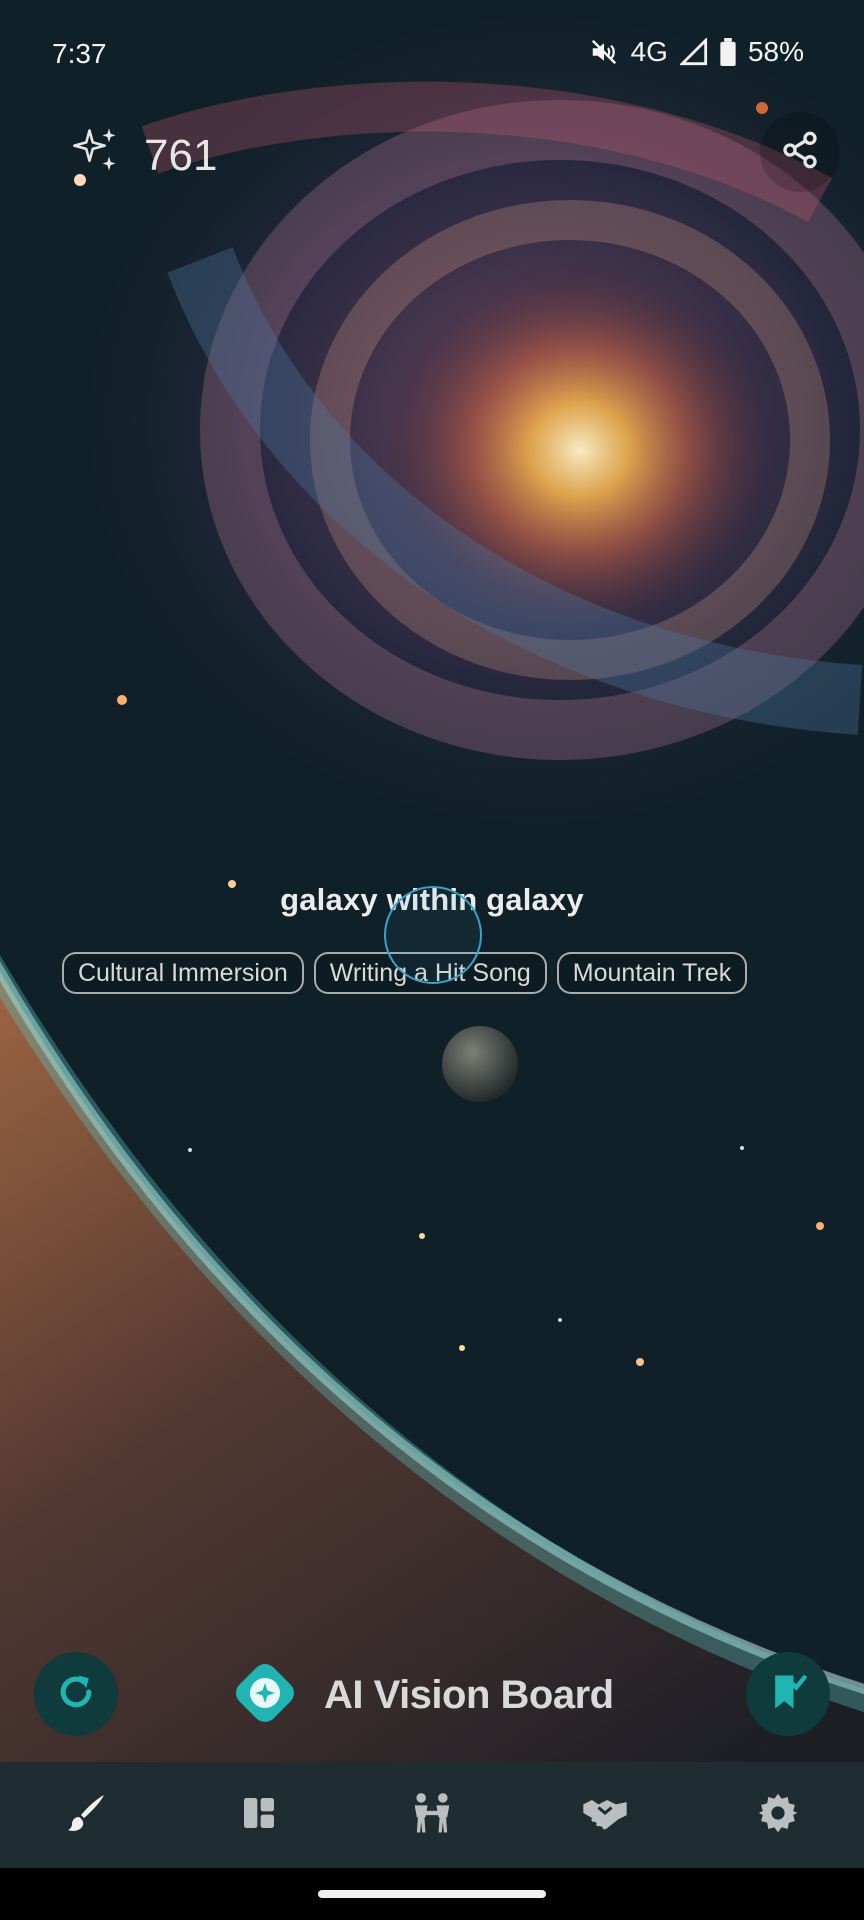  I want to click on battery-icon, so click(728, 52).